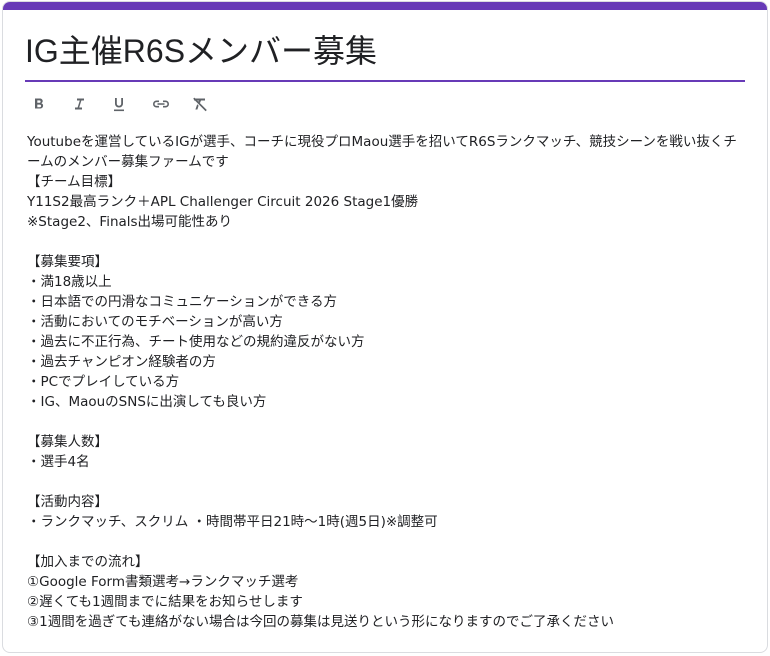  I want to click on title-field: IG主催R6Sメンバー募集, so click(385, 53).